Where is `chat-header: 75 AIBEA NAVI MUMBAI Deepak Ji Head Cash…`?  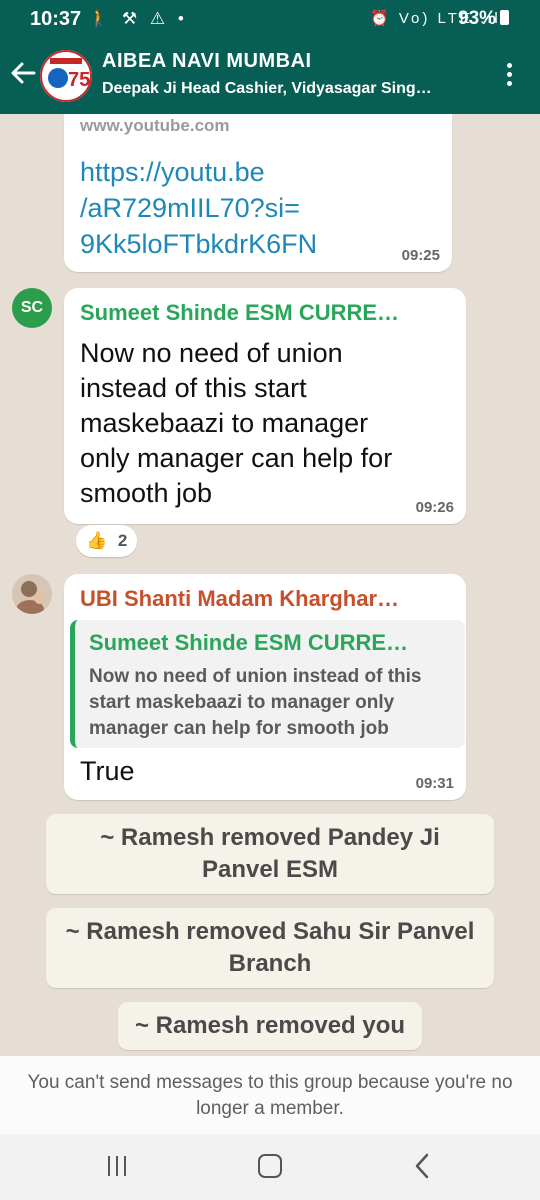 chat-header: 75 AIBEA NAVI MUMBAI Deepak Ji Head Cash… is located at coordinates (270, 76).